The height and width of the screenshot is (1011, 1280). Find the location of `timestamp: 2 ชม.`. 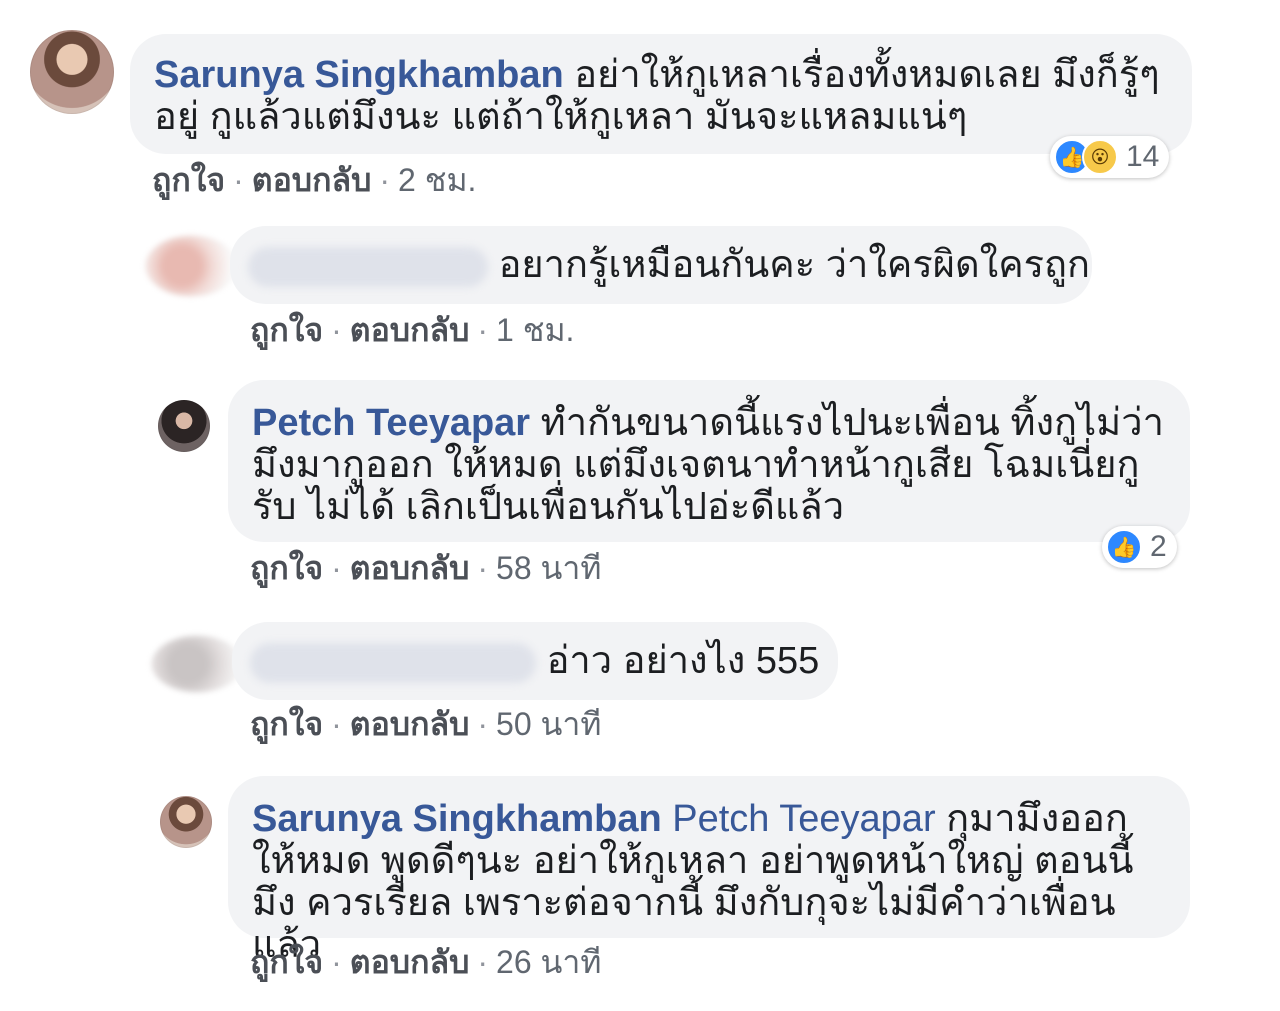

timestamp: 2 ชม. is located at coordinates (437, 180).